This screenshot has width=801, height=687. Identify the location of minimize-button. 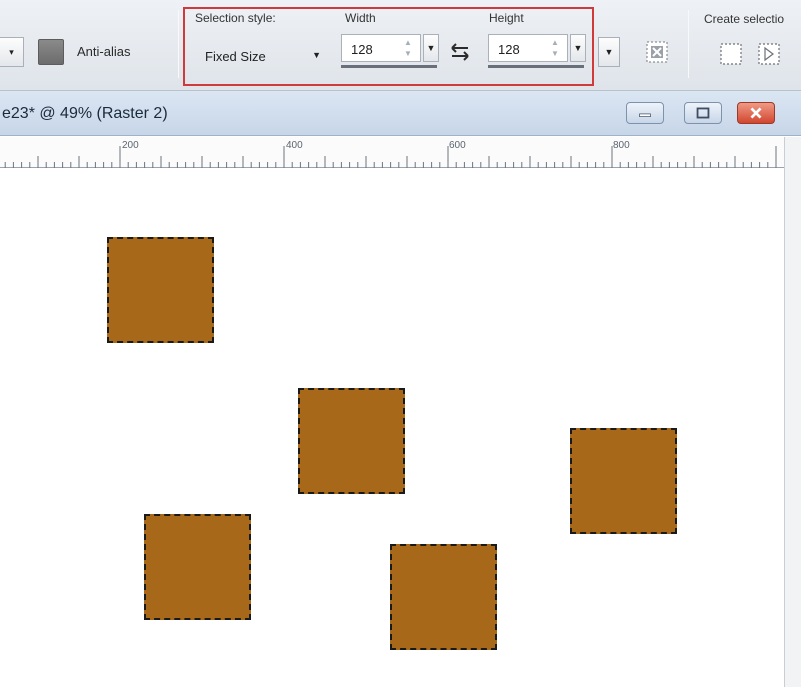
(645, 113).